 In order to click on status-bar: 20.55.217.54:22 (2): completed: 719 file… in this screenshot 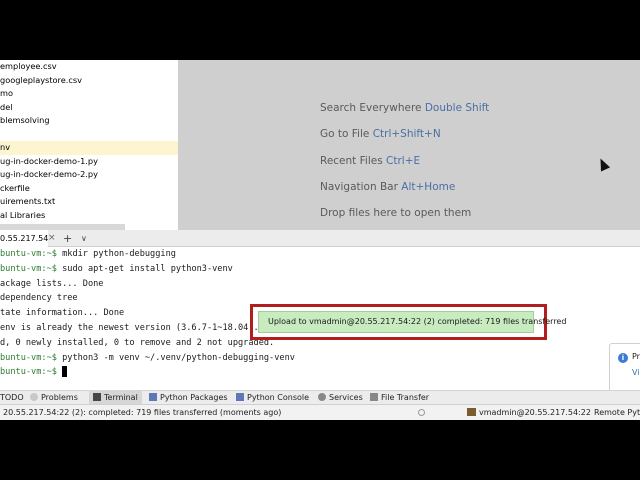, I will do `click(320, 412)`.